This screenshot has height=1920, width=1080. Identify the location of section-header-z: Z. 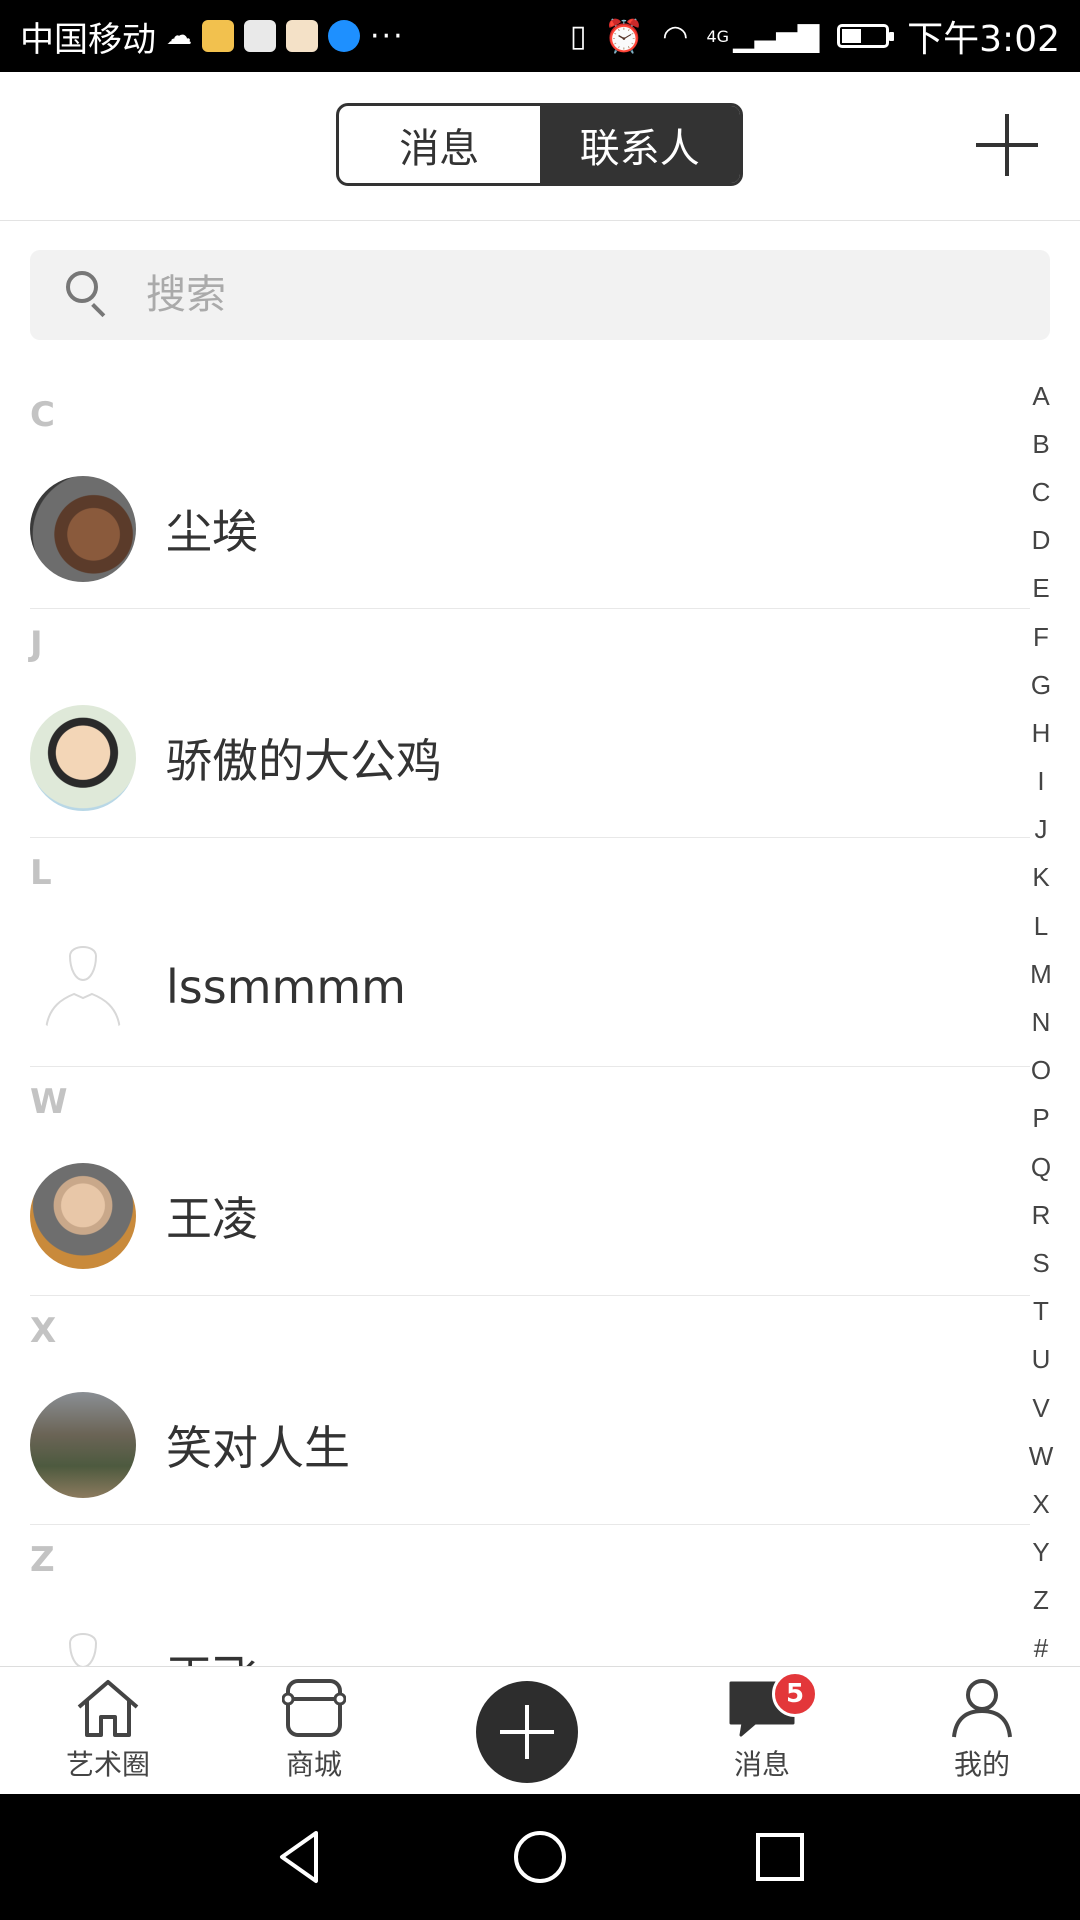
(42, 1560).